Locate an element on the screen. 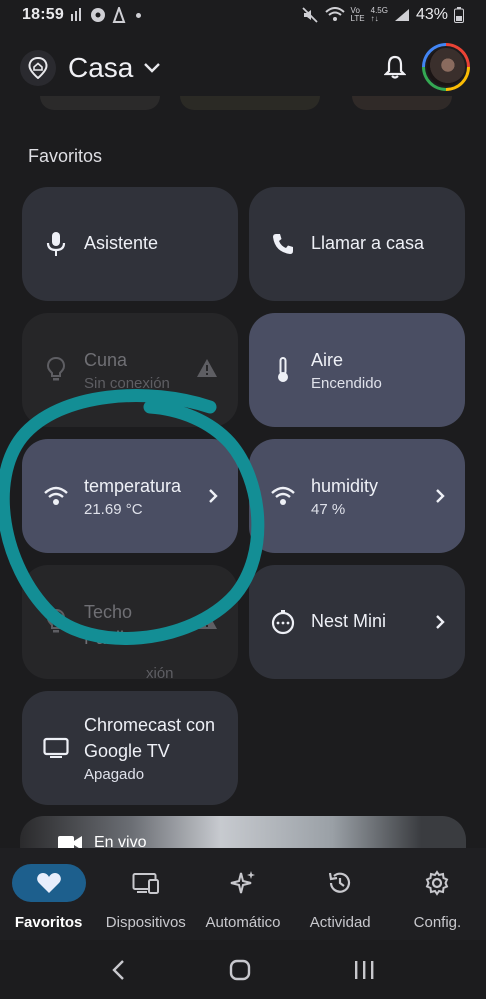 The height and width of the screenshot is (999, 486). tile-name: Asistente is located at coordinates (121, 243).